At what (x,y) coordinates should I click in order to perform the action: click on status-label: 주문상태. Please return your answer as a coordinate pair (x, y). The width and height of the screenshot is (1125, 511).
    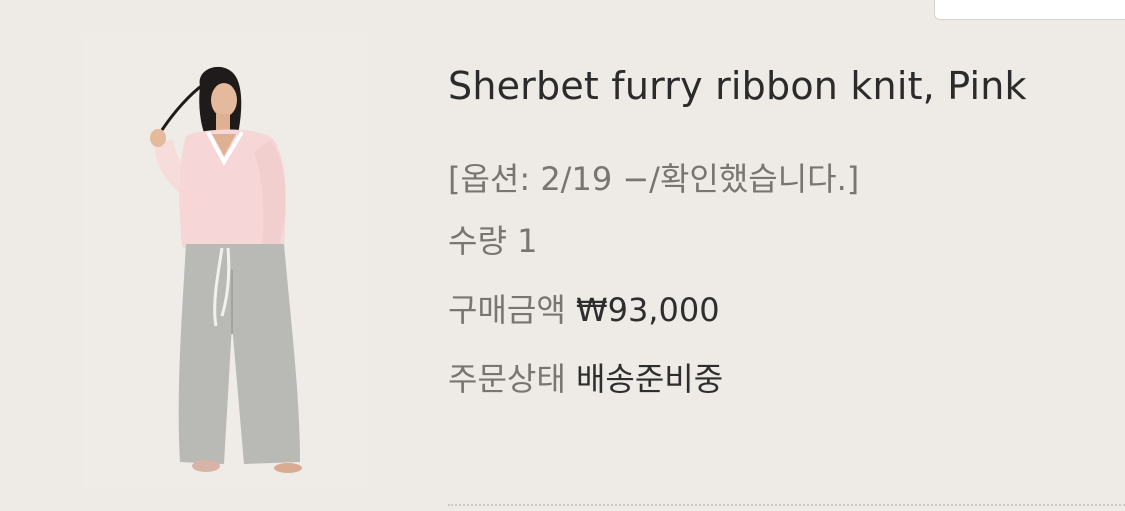
    Looking at the image, I should click on (507, 379).